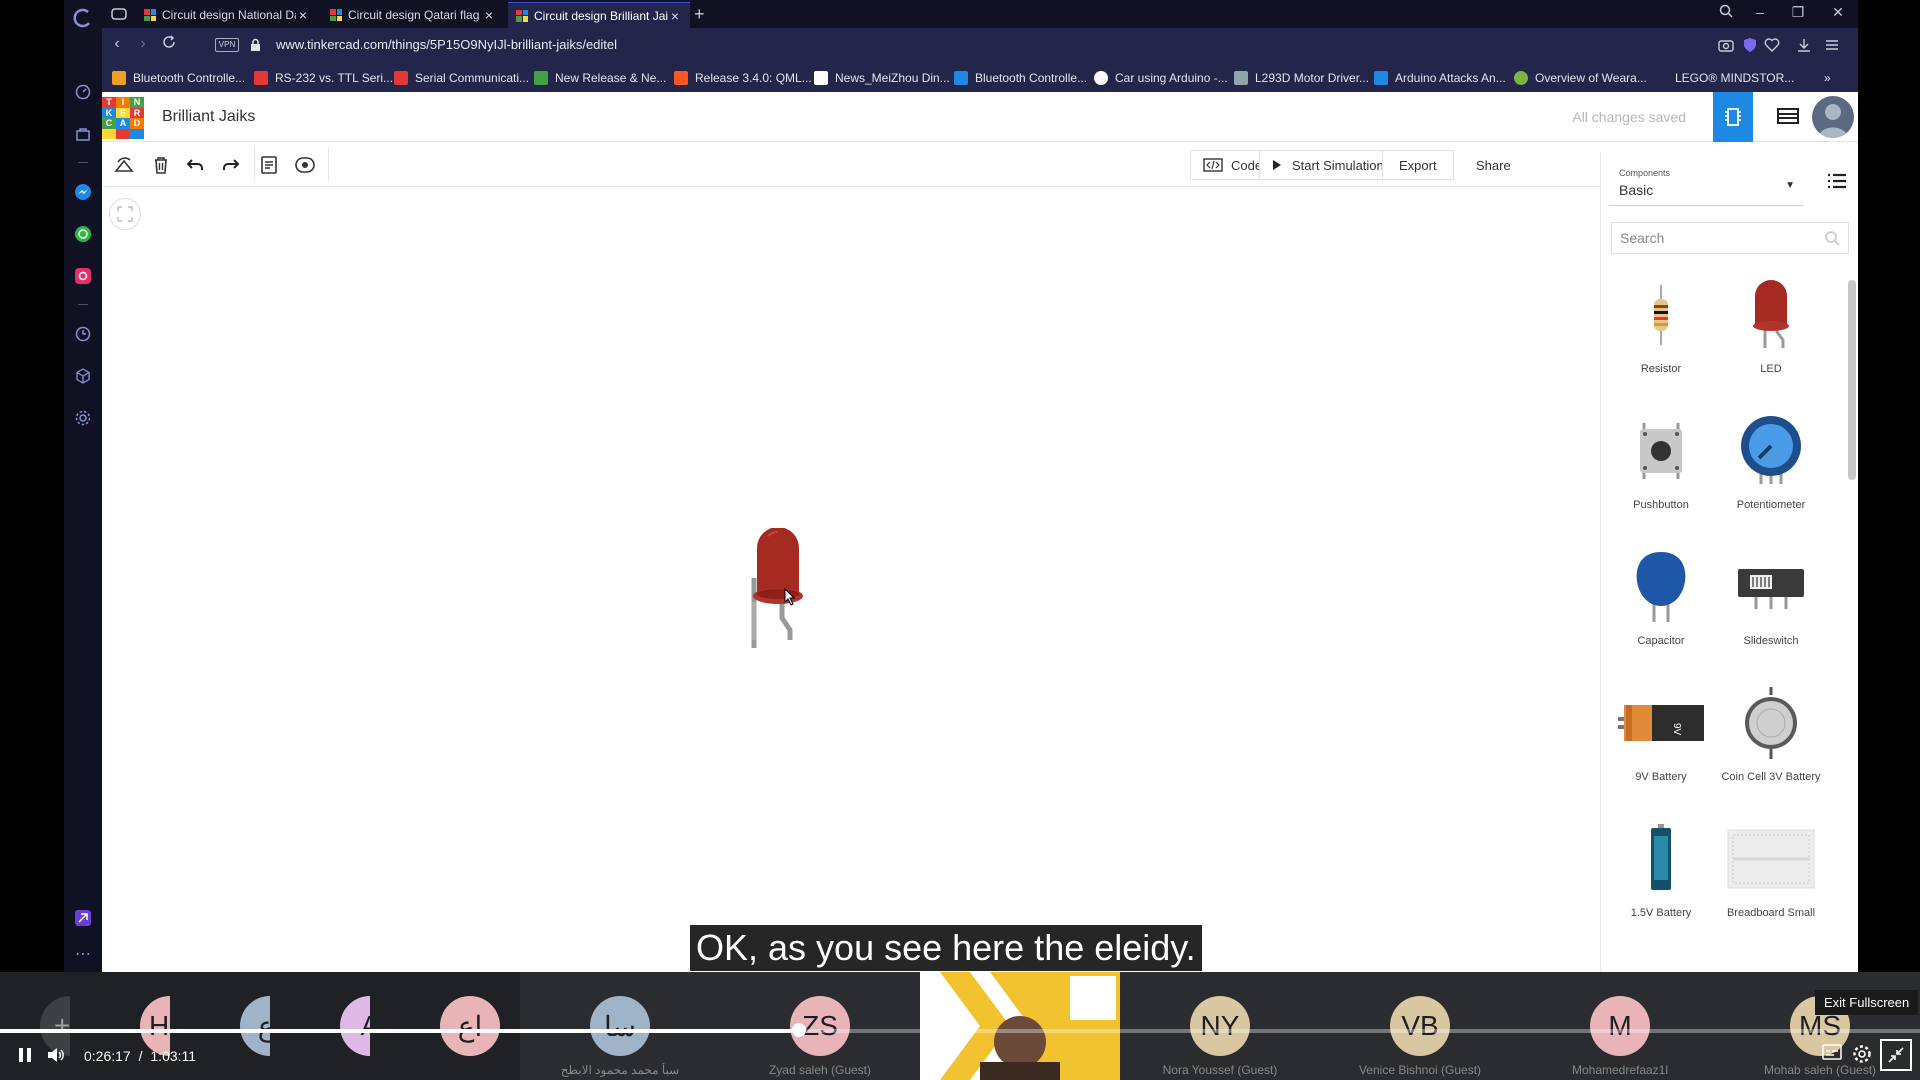  I want to click on more-bookmarks-button: », so click(1827, 78).